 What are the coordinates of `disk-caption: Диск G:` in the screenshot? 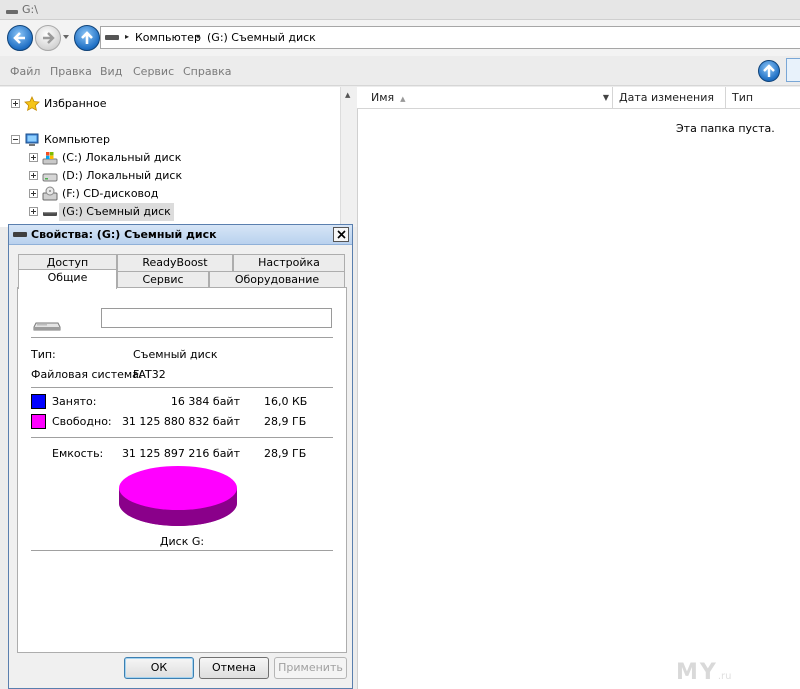 It's located at (182, 541).